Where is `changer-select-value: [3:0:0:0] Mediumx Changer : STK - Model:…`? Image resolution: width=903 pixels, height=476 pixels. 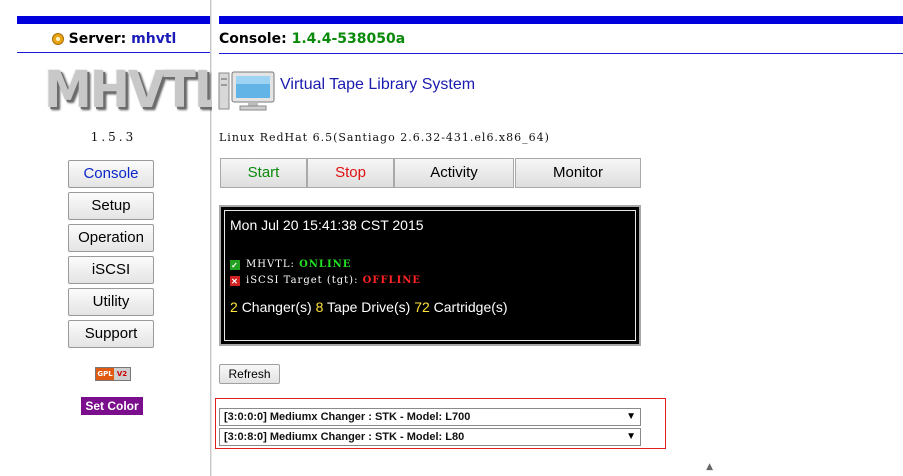 changer-select-value: [3:0:0:0] Mediumx Changer : STK - Model:… is located at coordinates (347, 417).